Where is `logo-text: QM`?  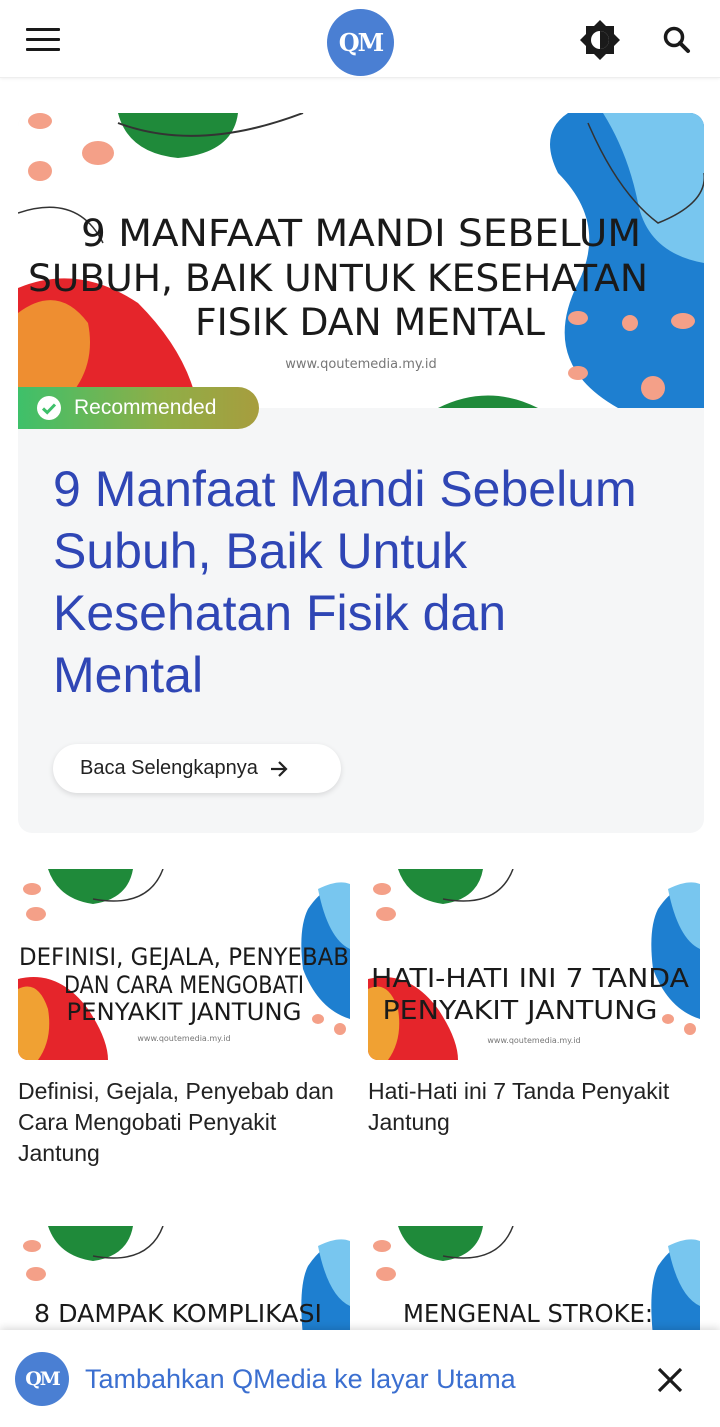
logo-text: QM is located at coordinates (361, 42).